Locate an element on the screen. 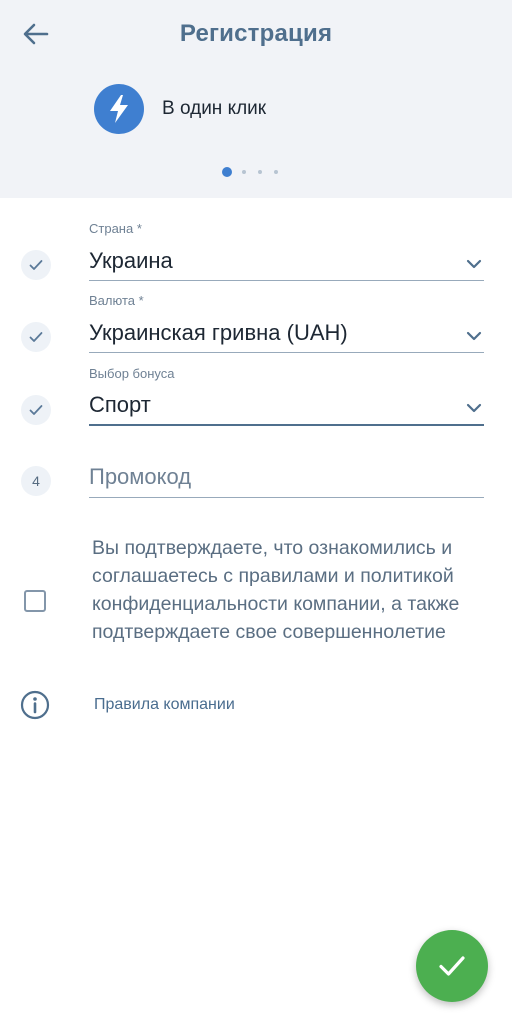 The height and width of the screenshot is (1024, 512). page-title: Регистрация is located at coordinates (256, 33).